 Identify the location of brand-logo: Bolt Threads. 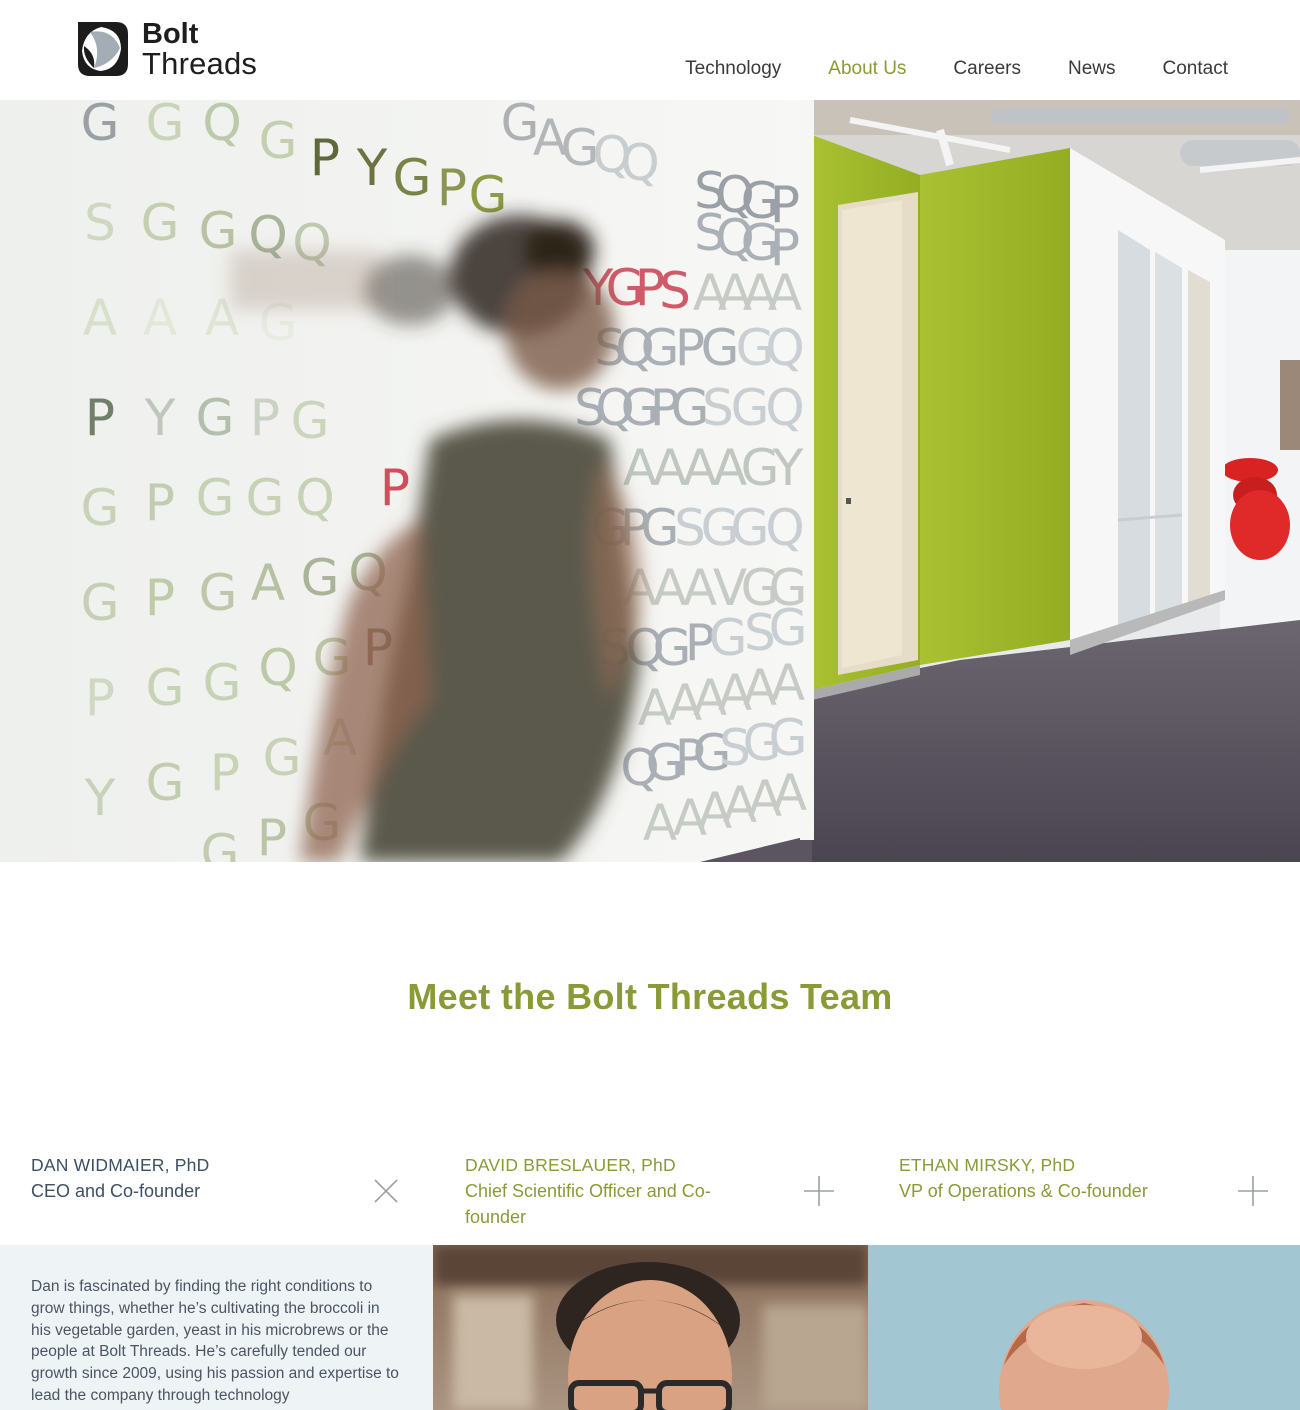
(164, 49).